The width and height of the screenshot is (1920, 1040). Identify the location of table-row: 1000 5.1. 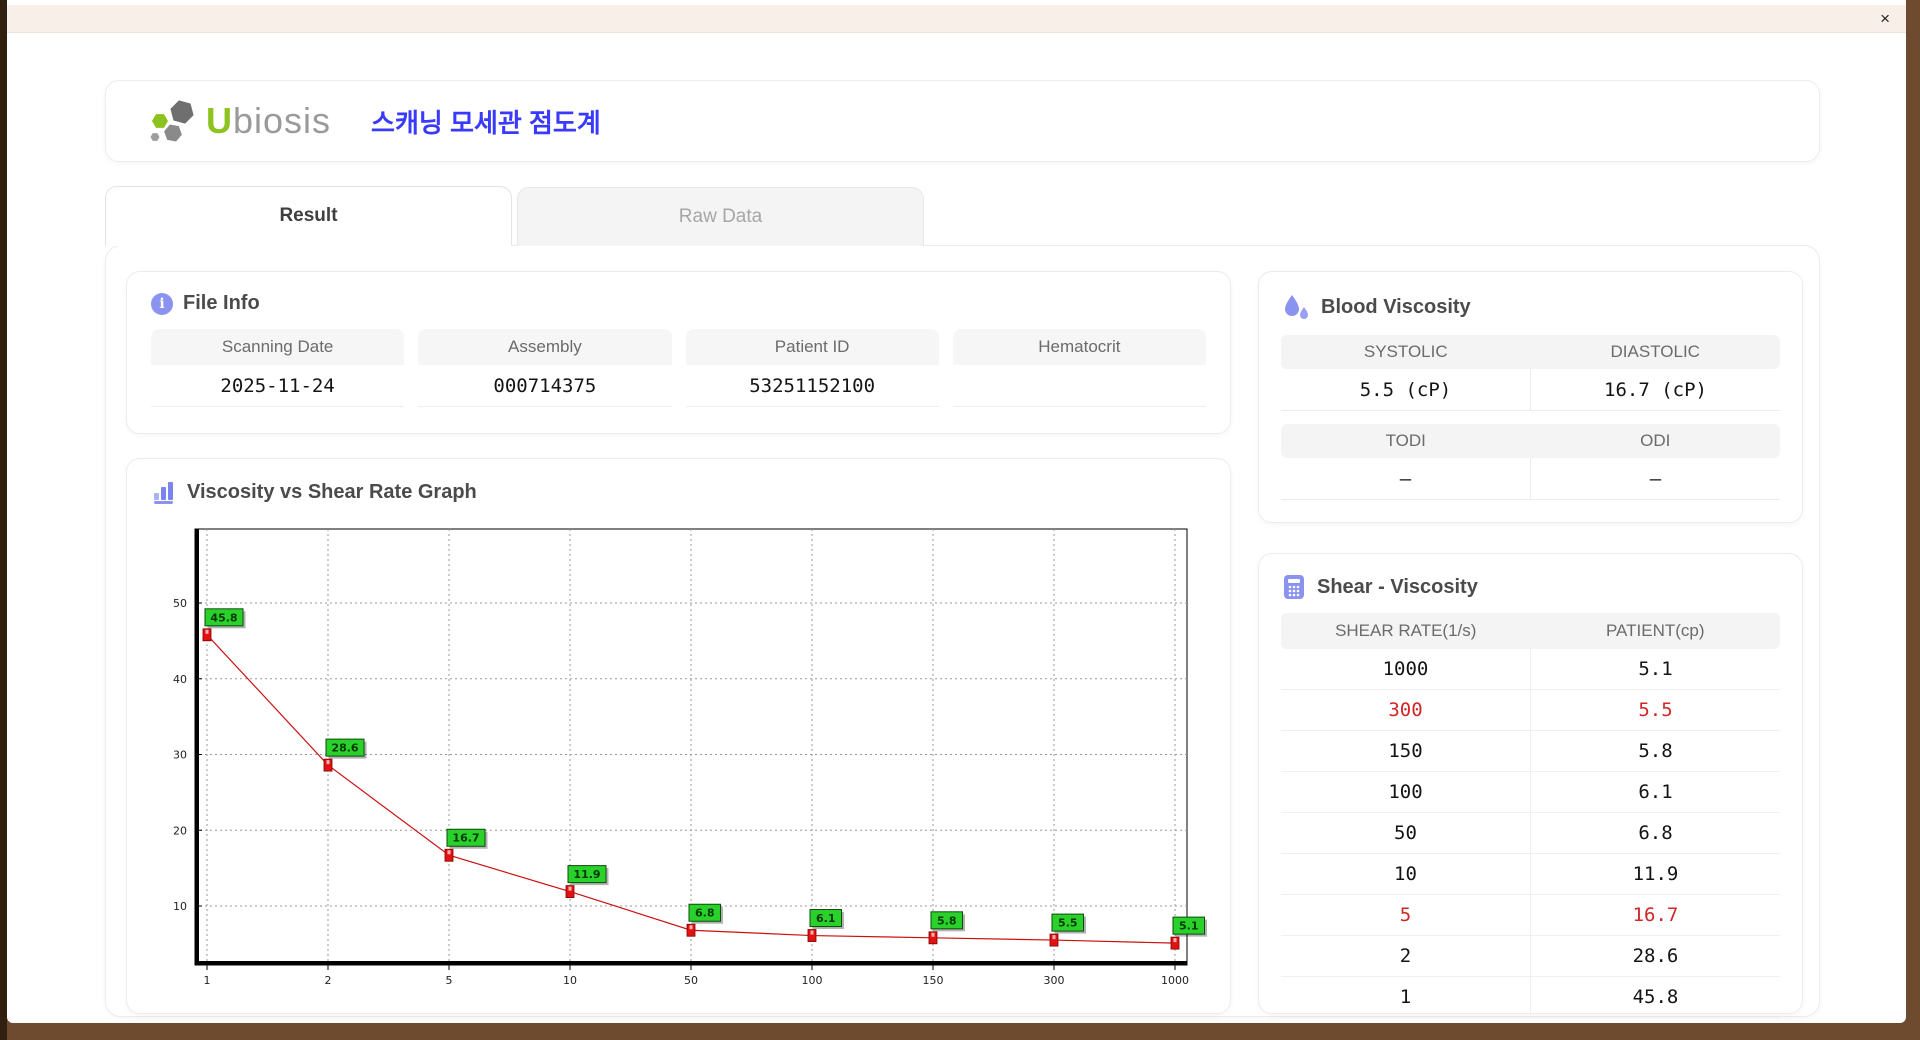
(1530, 669).